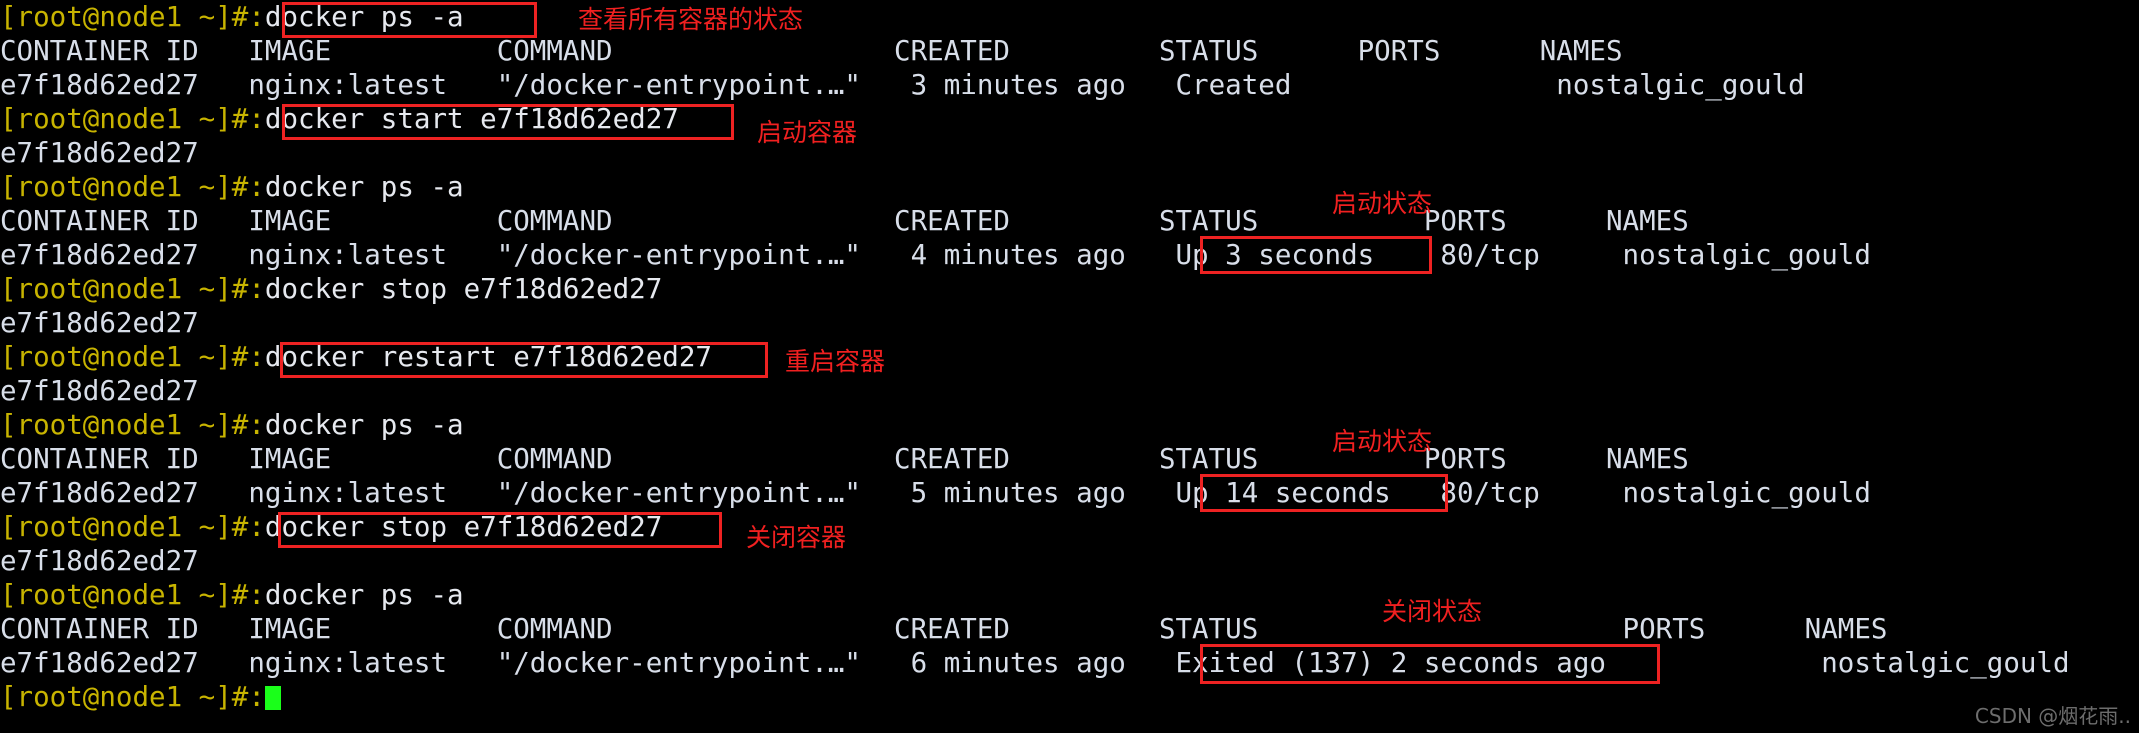  I want to click on annotation-running-status-1: 启动状态, so click(1382, 203).